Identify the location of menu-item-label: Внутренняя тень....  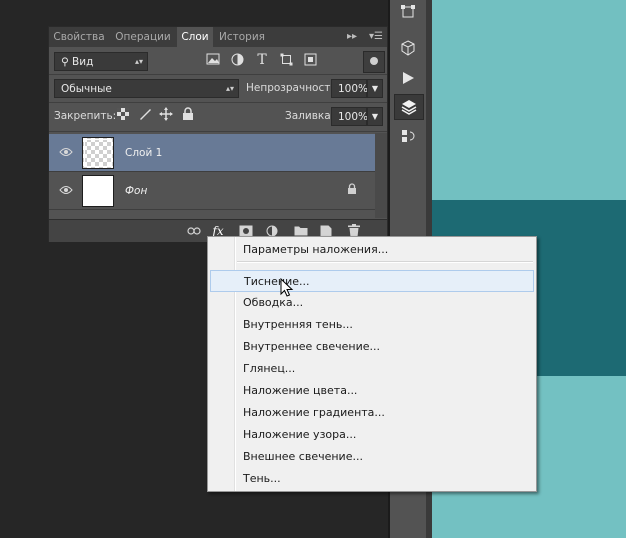
(298, 324).